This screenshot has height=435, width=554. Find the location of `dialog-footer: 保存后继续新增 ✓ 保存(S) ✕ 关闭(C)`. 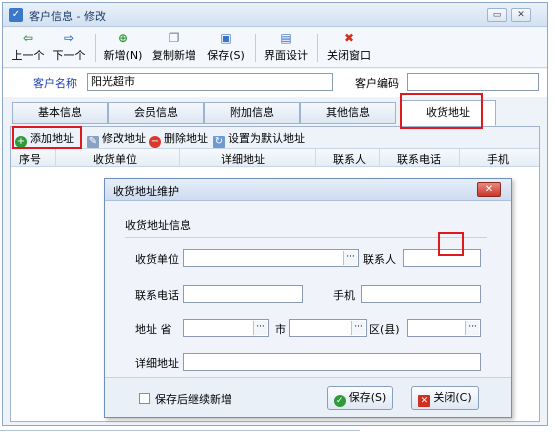

dialog-footer: 保存后继续新增 ✓ 保存(S) ✕ 关闭(C) is located at coordinates (308, 397).